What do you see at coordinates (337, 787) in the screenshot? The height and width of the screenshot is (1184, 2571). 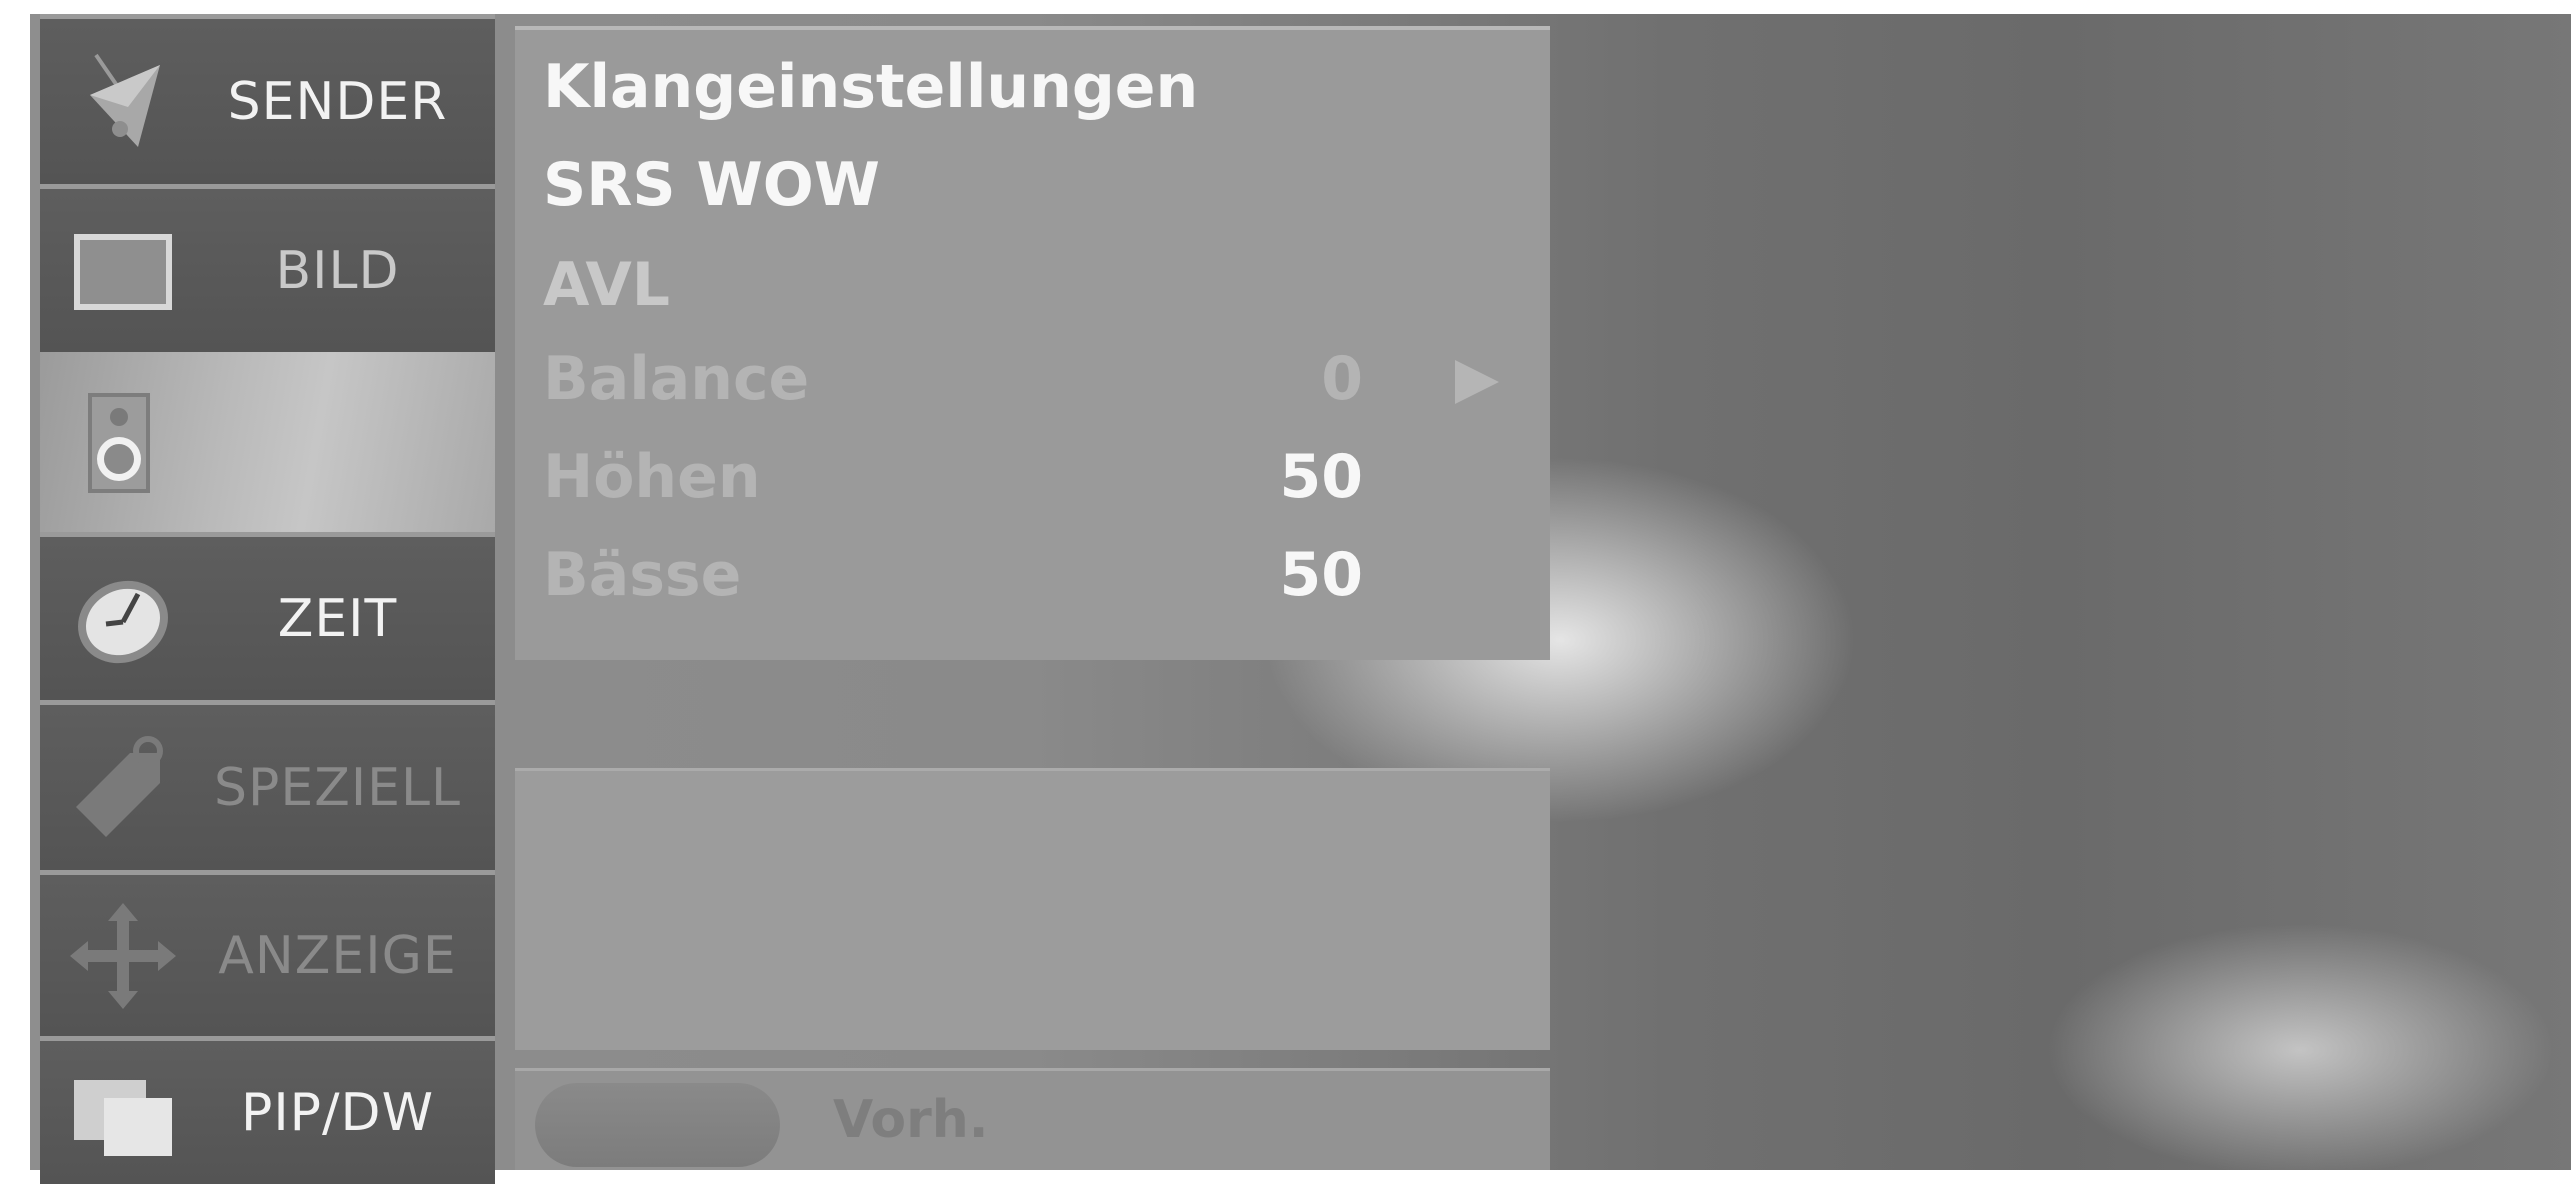 I see `sidebar-item-label: SPEZIELL` at bounding box center [337, 787].